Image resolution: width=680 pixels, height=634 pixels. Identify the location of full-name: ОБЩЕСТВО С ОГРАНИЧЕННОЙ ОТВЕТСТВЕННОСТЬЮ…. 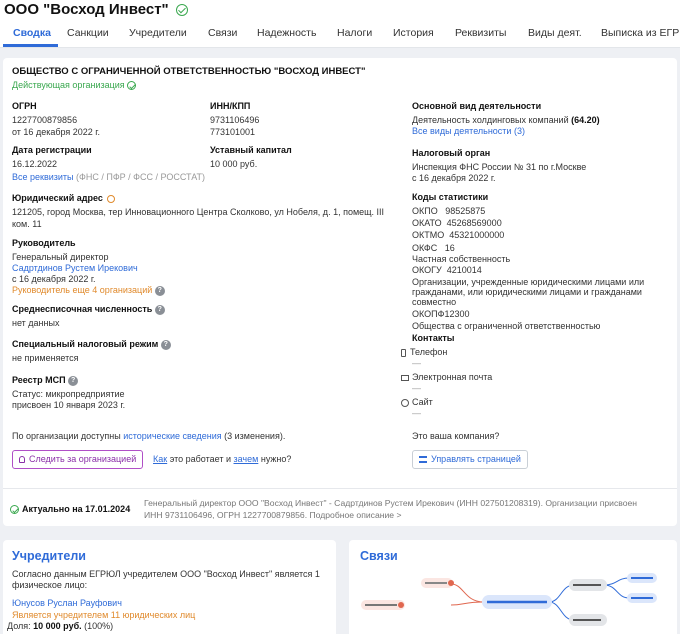
(189, 71).